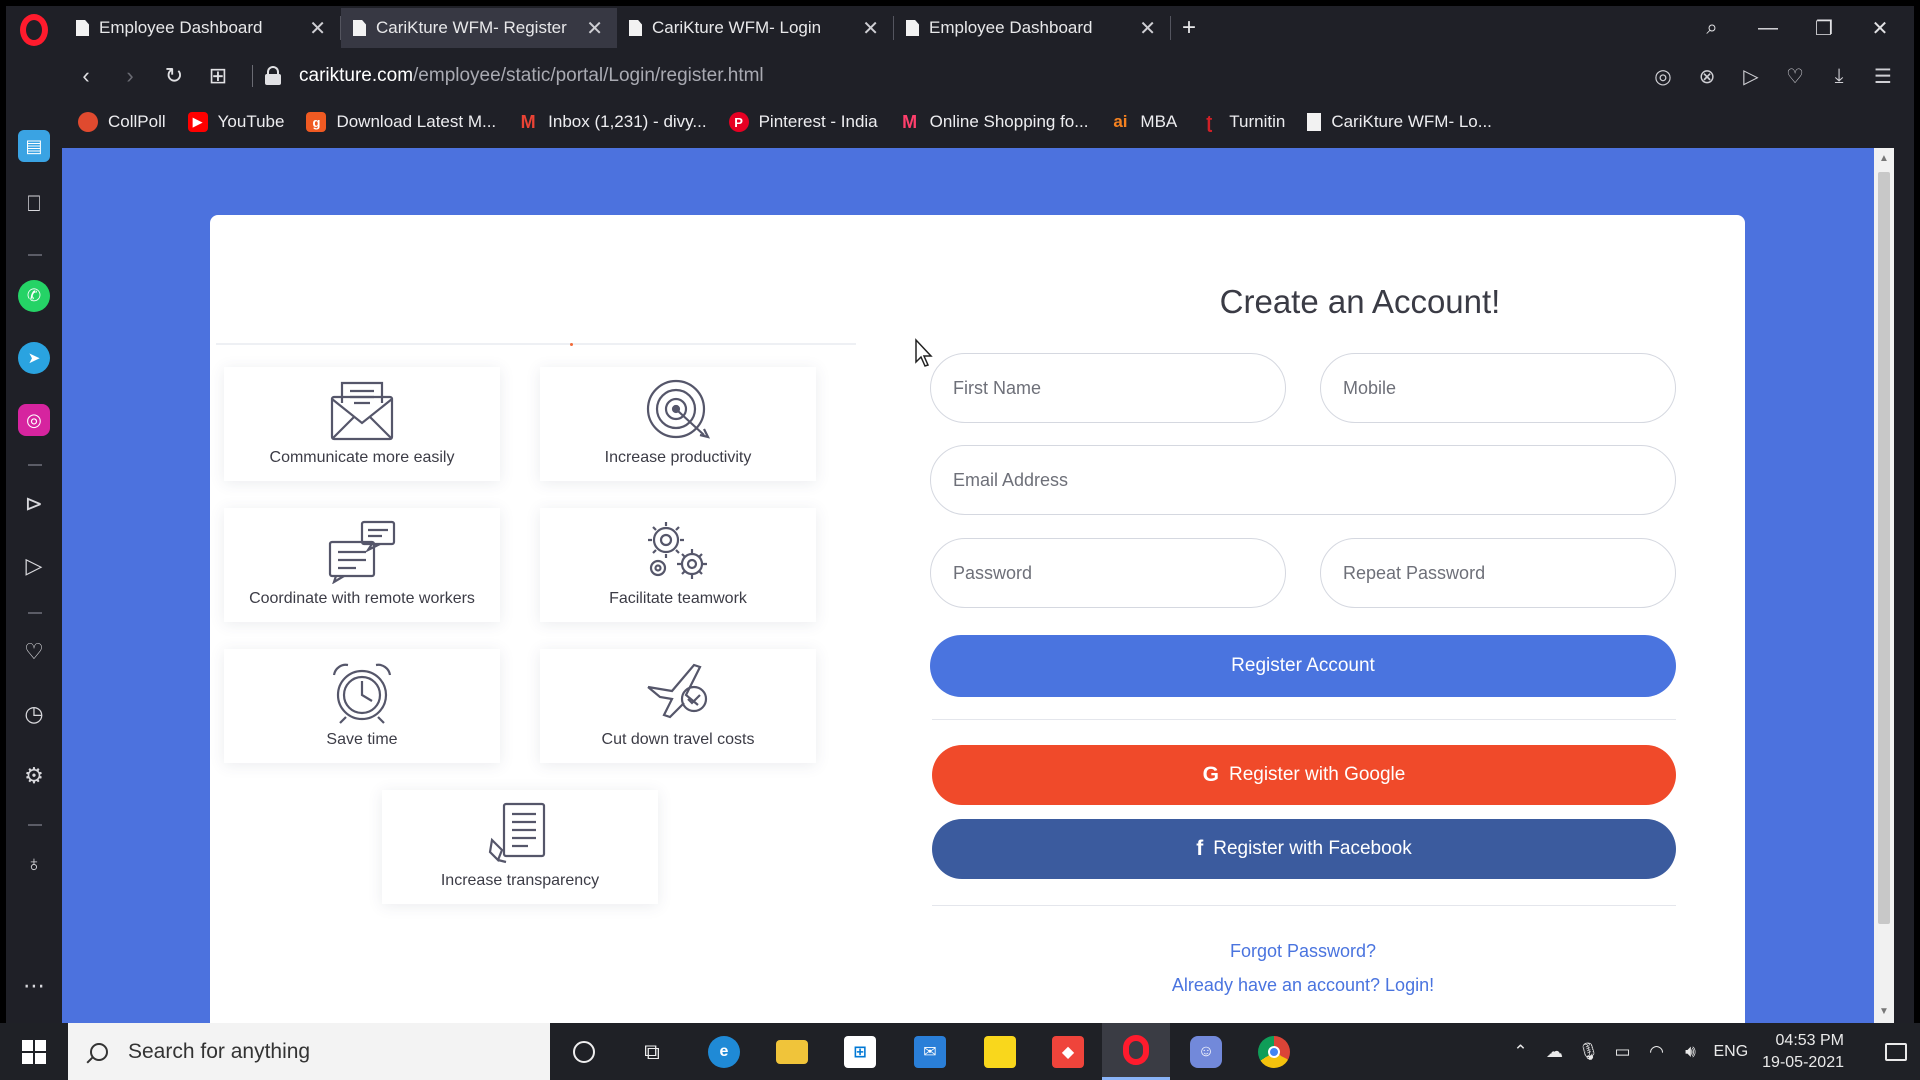 This screenshot has height=1080, width=1920. I want to click on minimize-button: —, so click(1768, 28).